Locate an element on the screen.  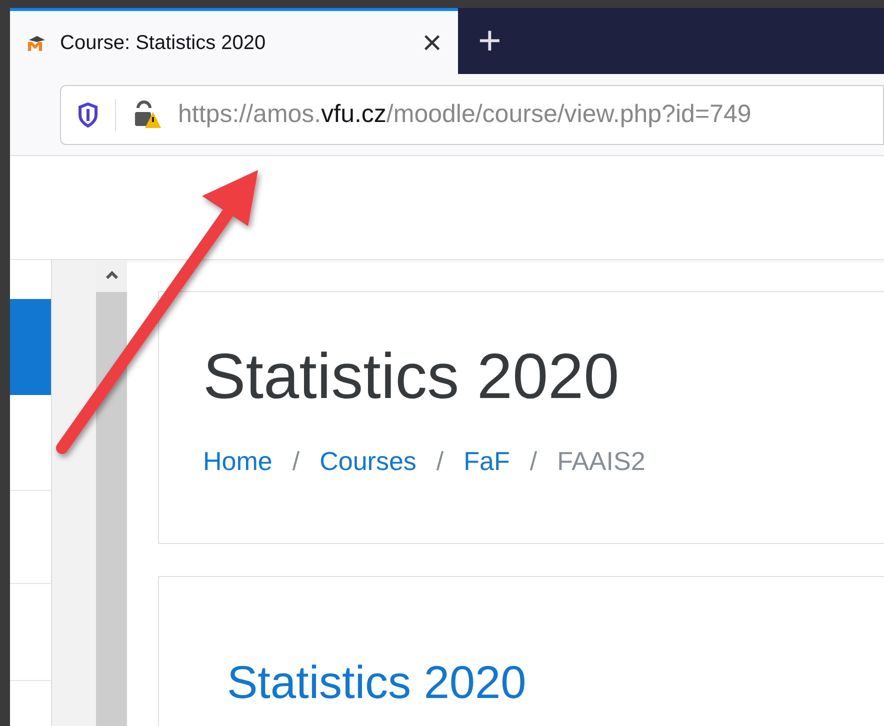
browser-tab: Course: Statistics 2020 × is located at coordinates (234, 41).